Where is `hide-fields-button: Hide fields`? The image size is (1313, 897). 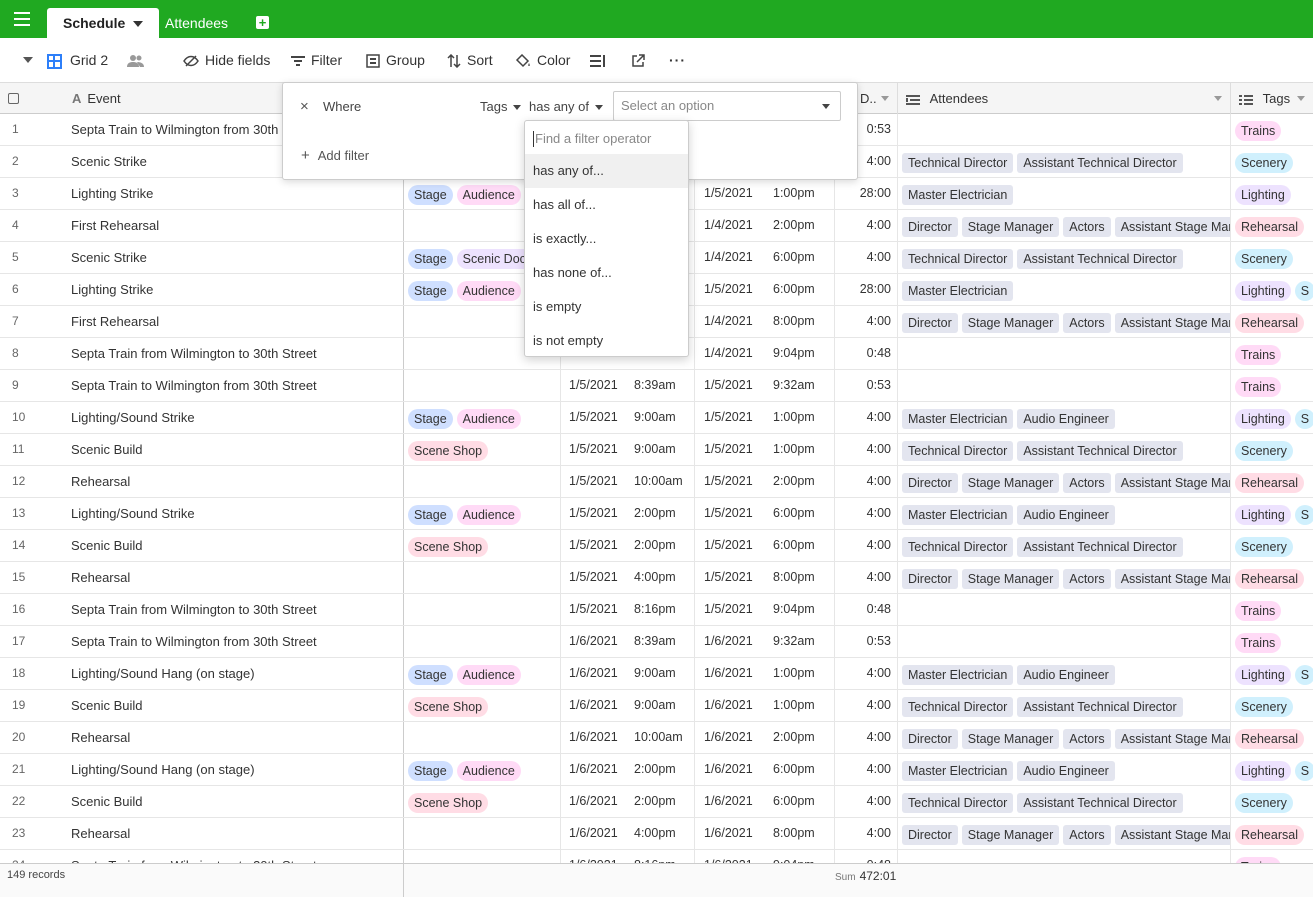 hide-fields-button: Hide fields is located at coordinates (226, 60).